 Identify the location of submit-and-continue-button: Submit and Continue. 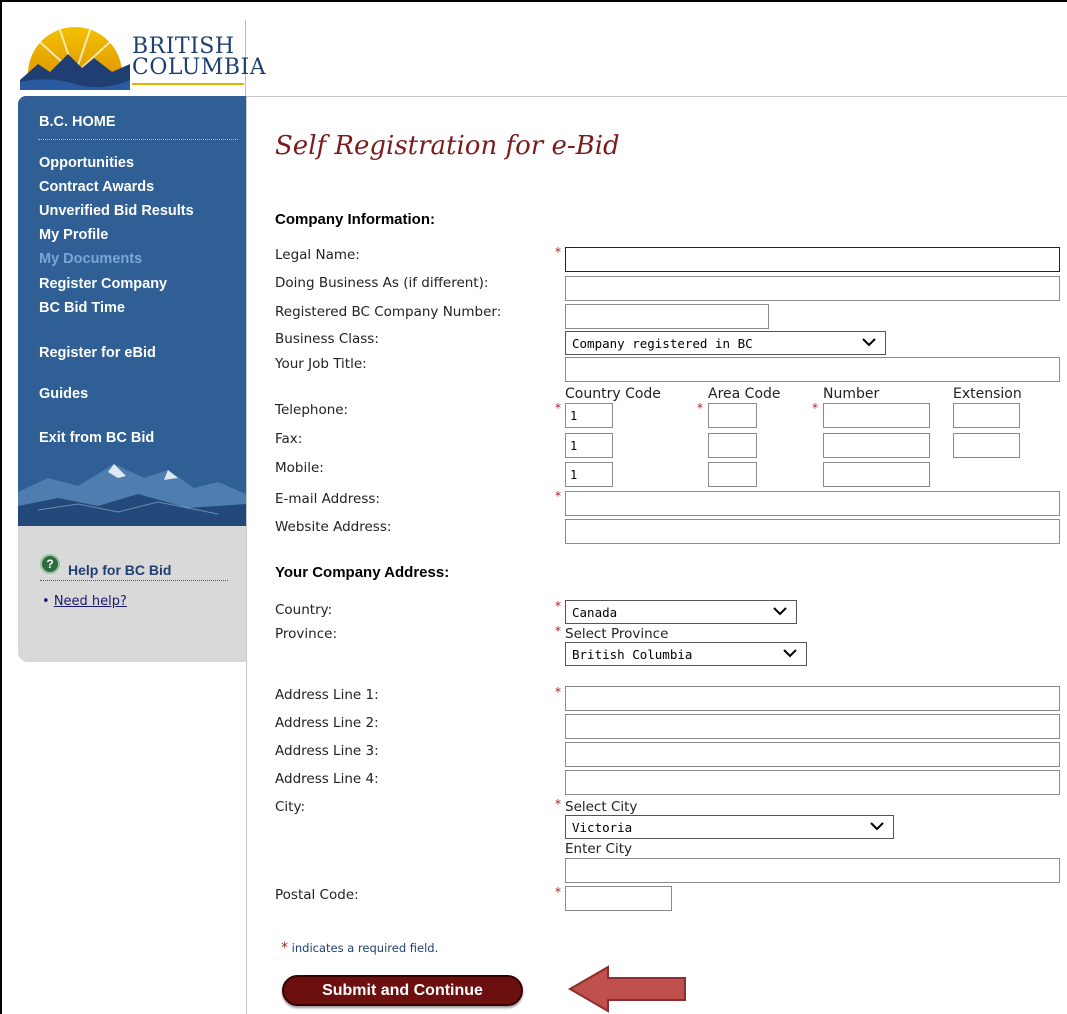
(402, 990).